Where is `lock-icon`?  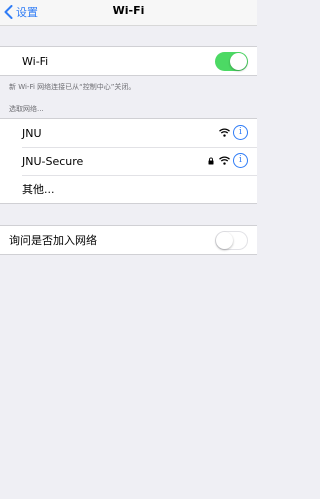
lock-icon is located at coordinates (211, 161).